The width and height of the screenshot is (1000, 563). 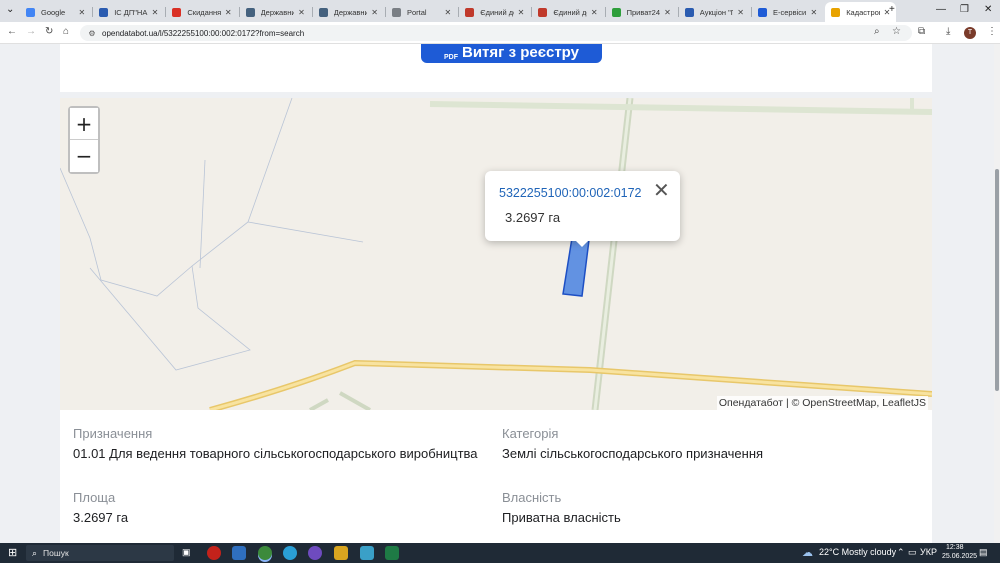 What do you see at coordinates (451, 57) in the screenshot?
I see `pdf-icon: PDF` at bounding box center [451, 57].